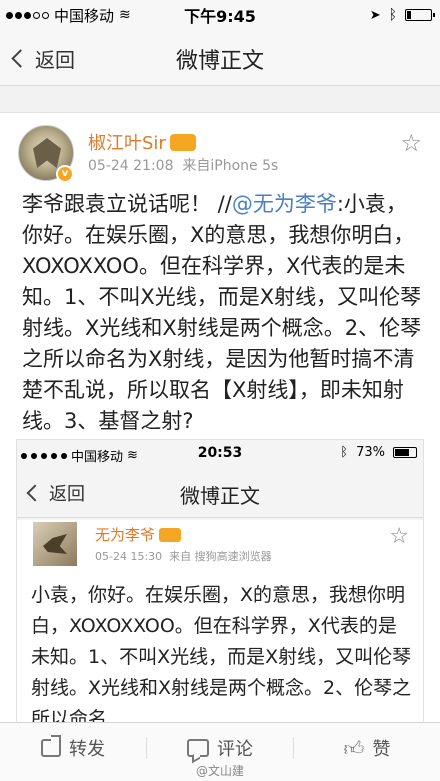 The height and width of the screenshot is (781, 440). Describe the element at coordinates (235, 749) in the screenshot. I see `comment-label: 评论` at that location.